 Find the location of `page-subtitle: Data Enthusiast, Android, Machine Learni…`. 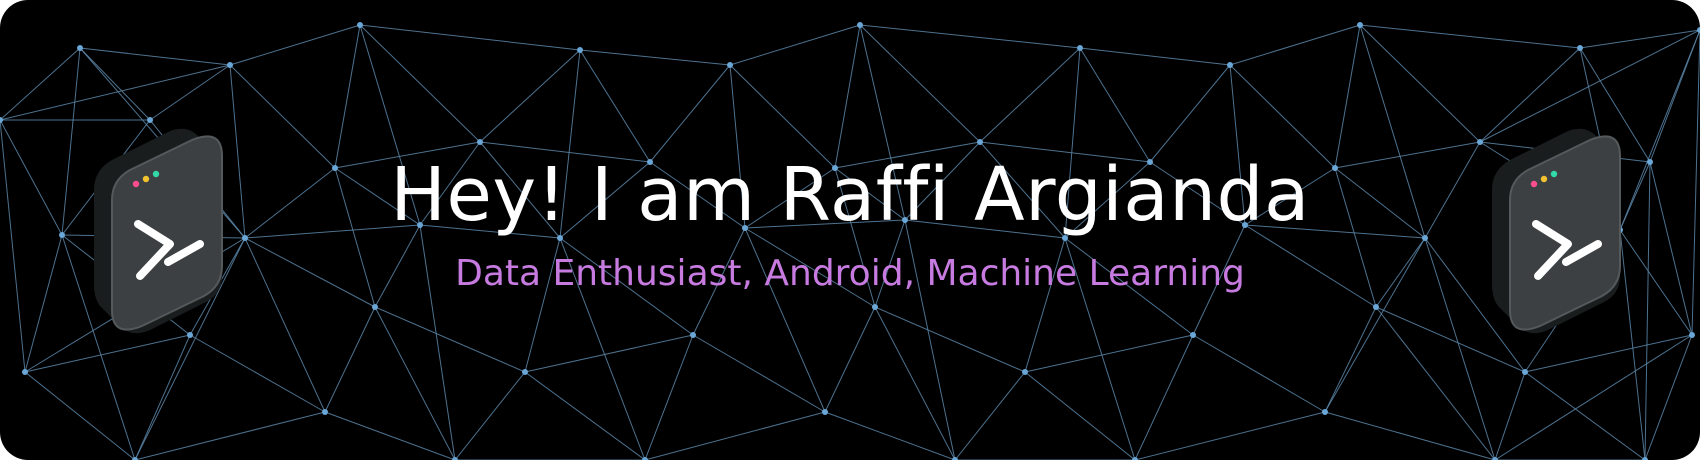

page-subtitle: Data Enthusiast, Android, Machine Learni… is located at coordinates (850, 273).